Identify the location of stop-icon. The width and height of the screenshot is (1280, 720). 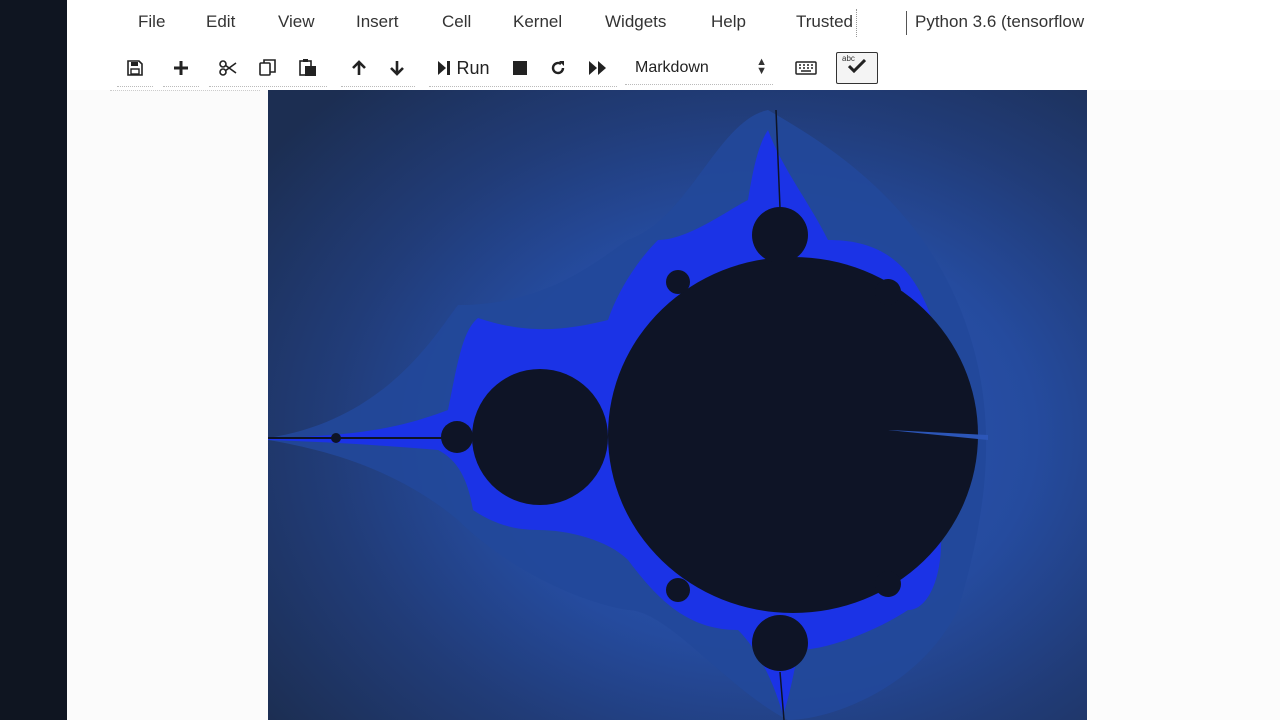
(520, 68).